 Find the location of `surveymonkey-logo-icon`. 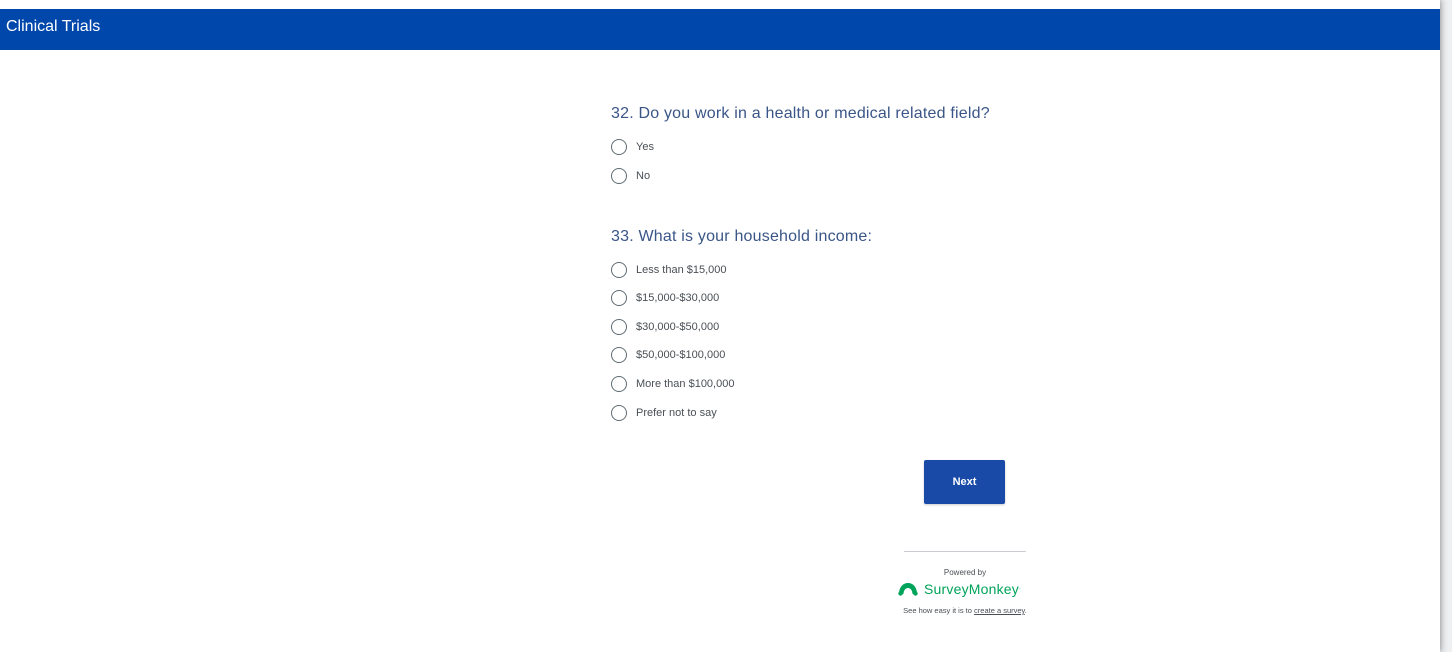

surveymonkey-logo-icon is located at coordinates (908, 589).